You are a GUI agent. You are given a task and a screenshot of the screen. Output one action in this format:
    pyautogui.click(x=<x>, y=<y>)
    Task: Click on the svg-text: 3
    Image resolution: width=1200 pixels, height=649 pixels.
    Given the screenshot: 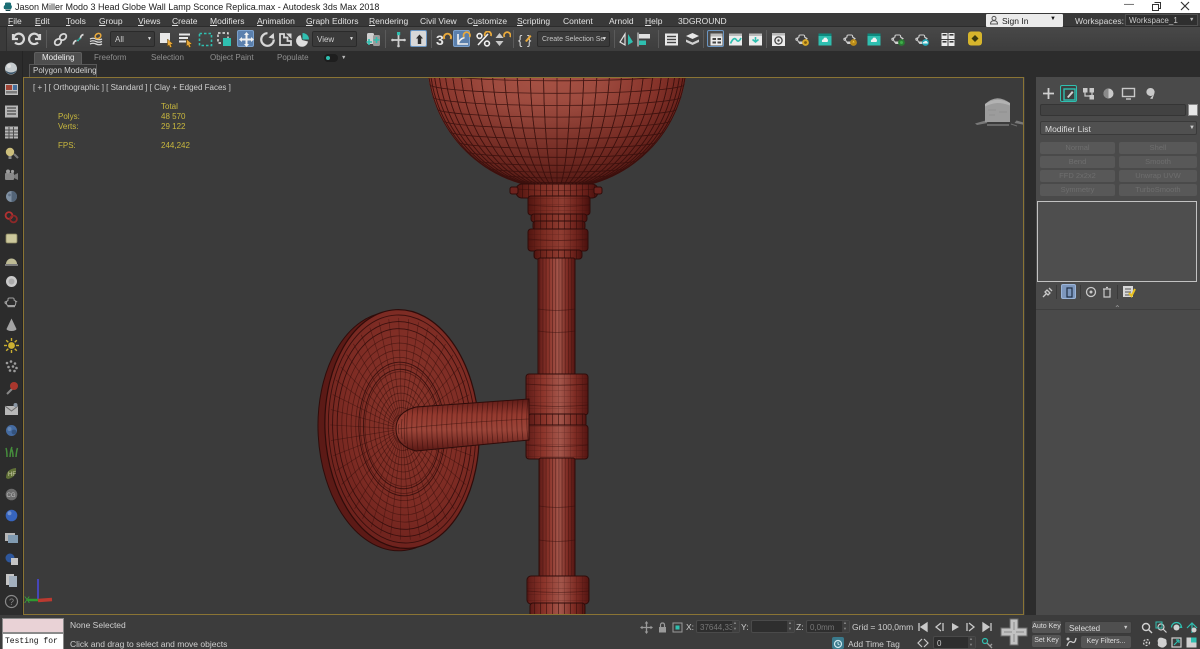 What is the action you would take?
    pyautogui.click(x=440, y=40)
    